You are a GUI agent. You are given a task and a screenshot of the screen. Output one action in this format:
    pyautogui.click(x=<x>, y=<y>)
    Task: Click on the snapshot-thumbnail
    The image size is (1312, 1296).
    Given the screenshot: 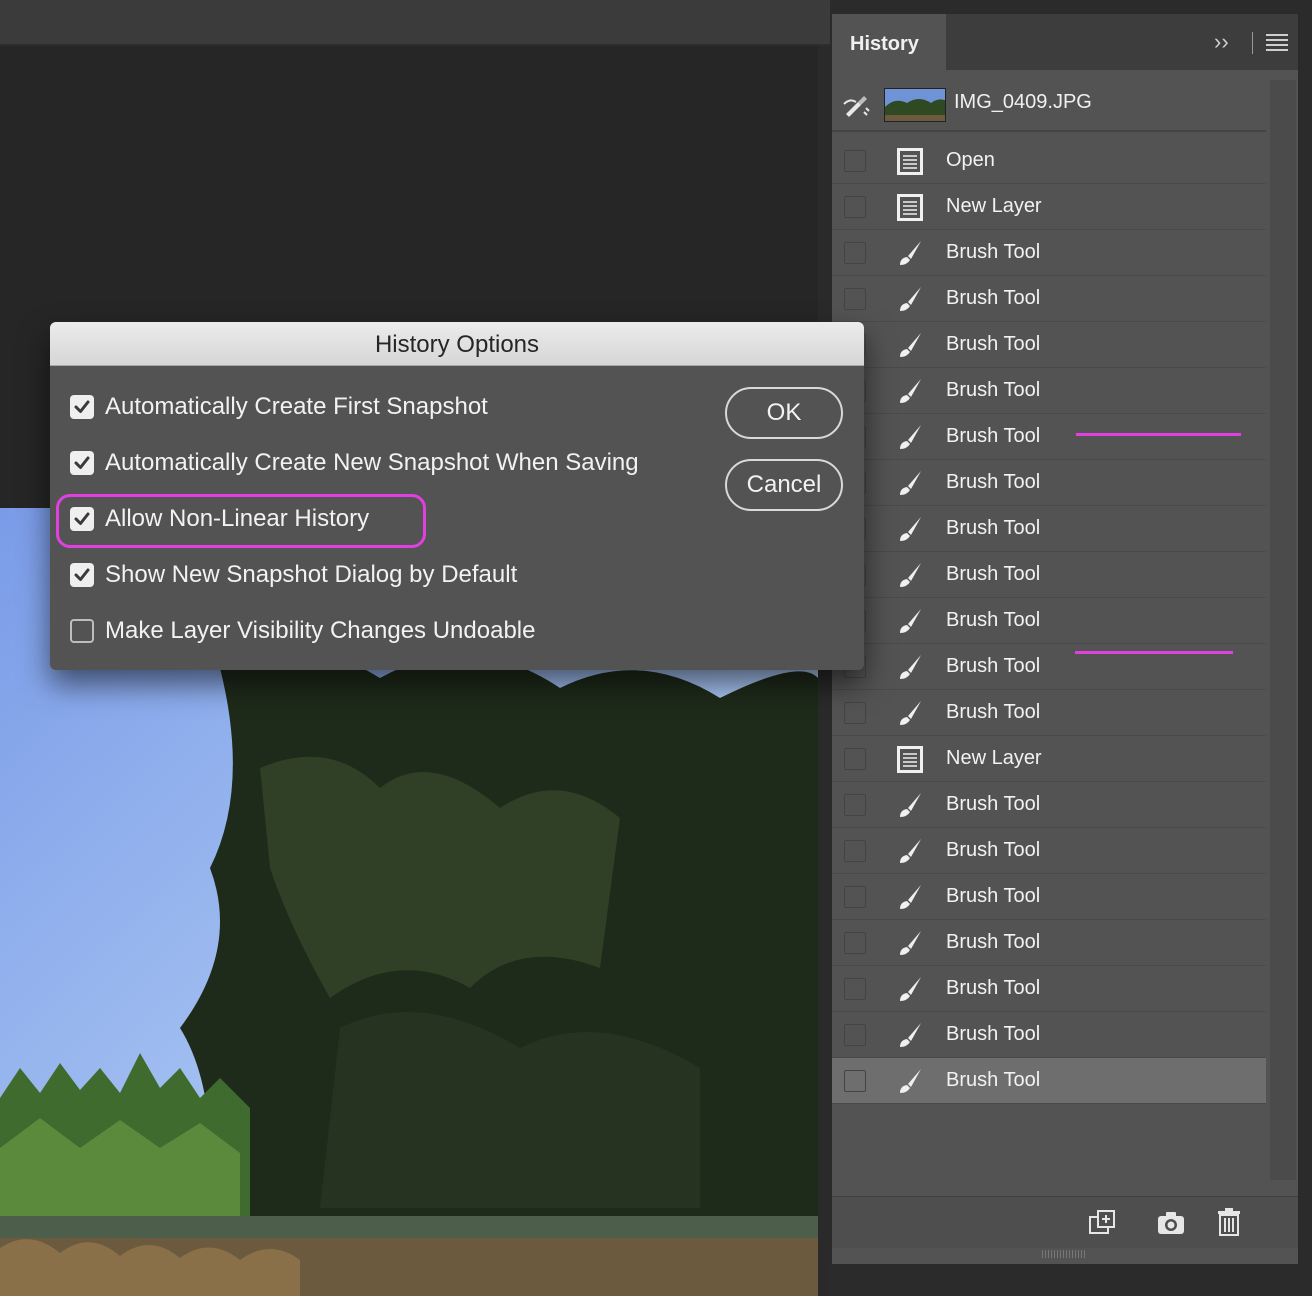 What is the action you would take?
    pyautogui.click(x=915, y=105)
    